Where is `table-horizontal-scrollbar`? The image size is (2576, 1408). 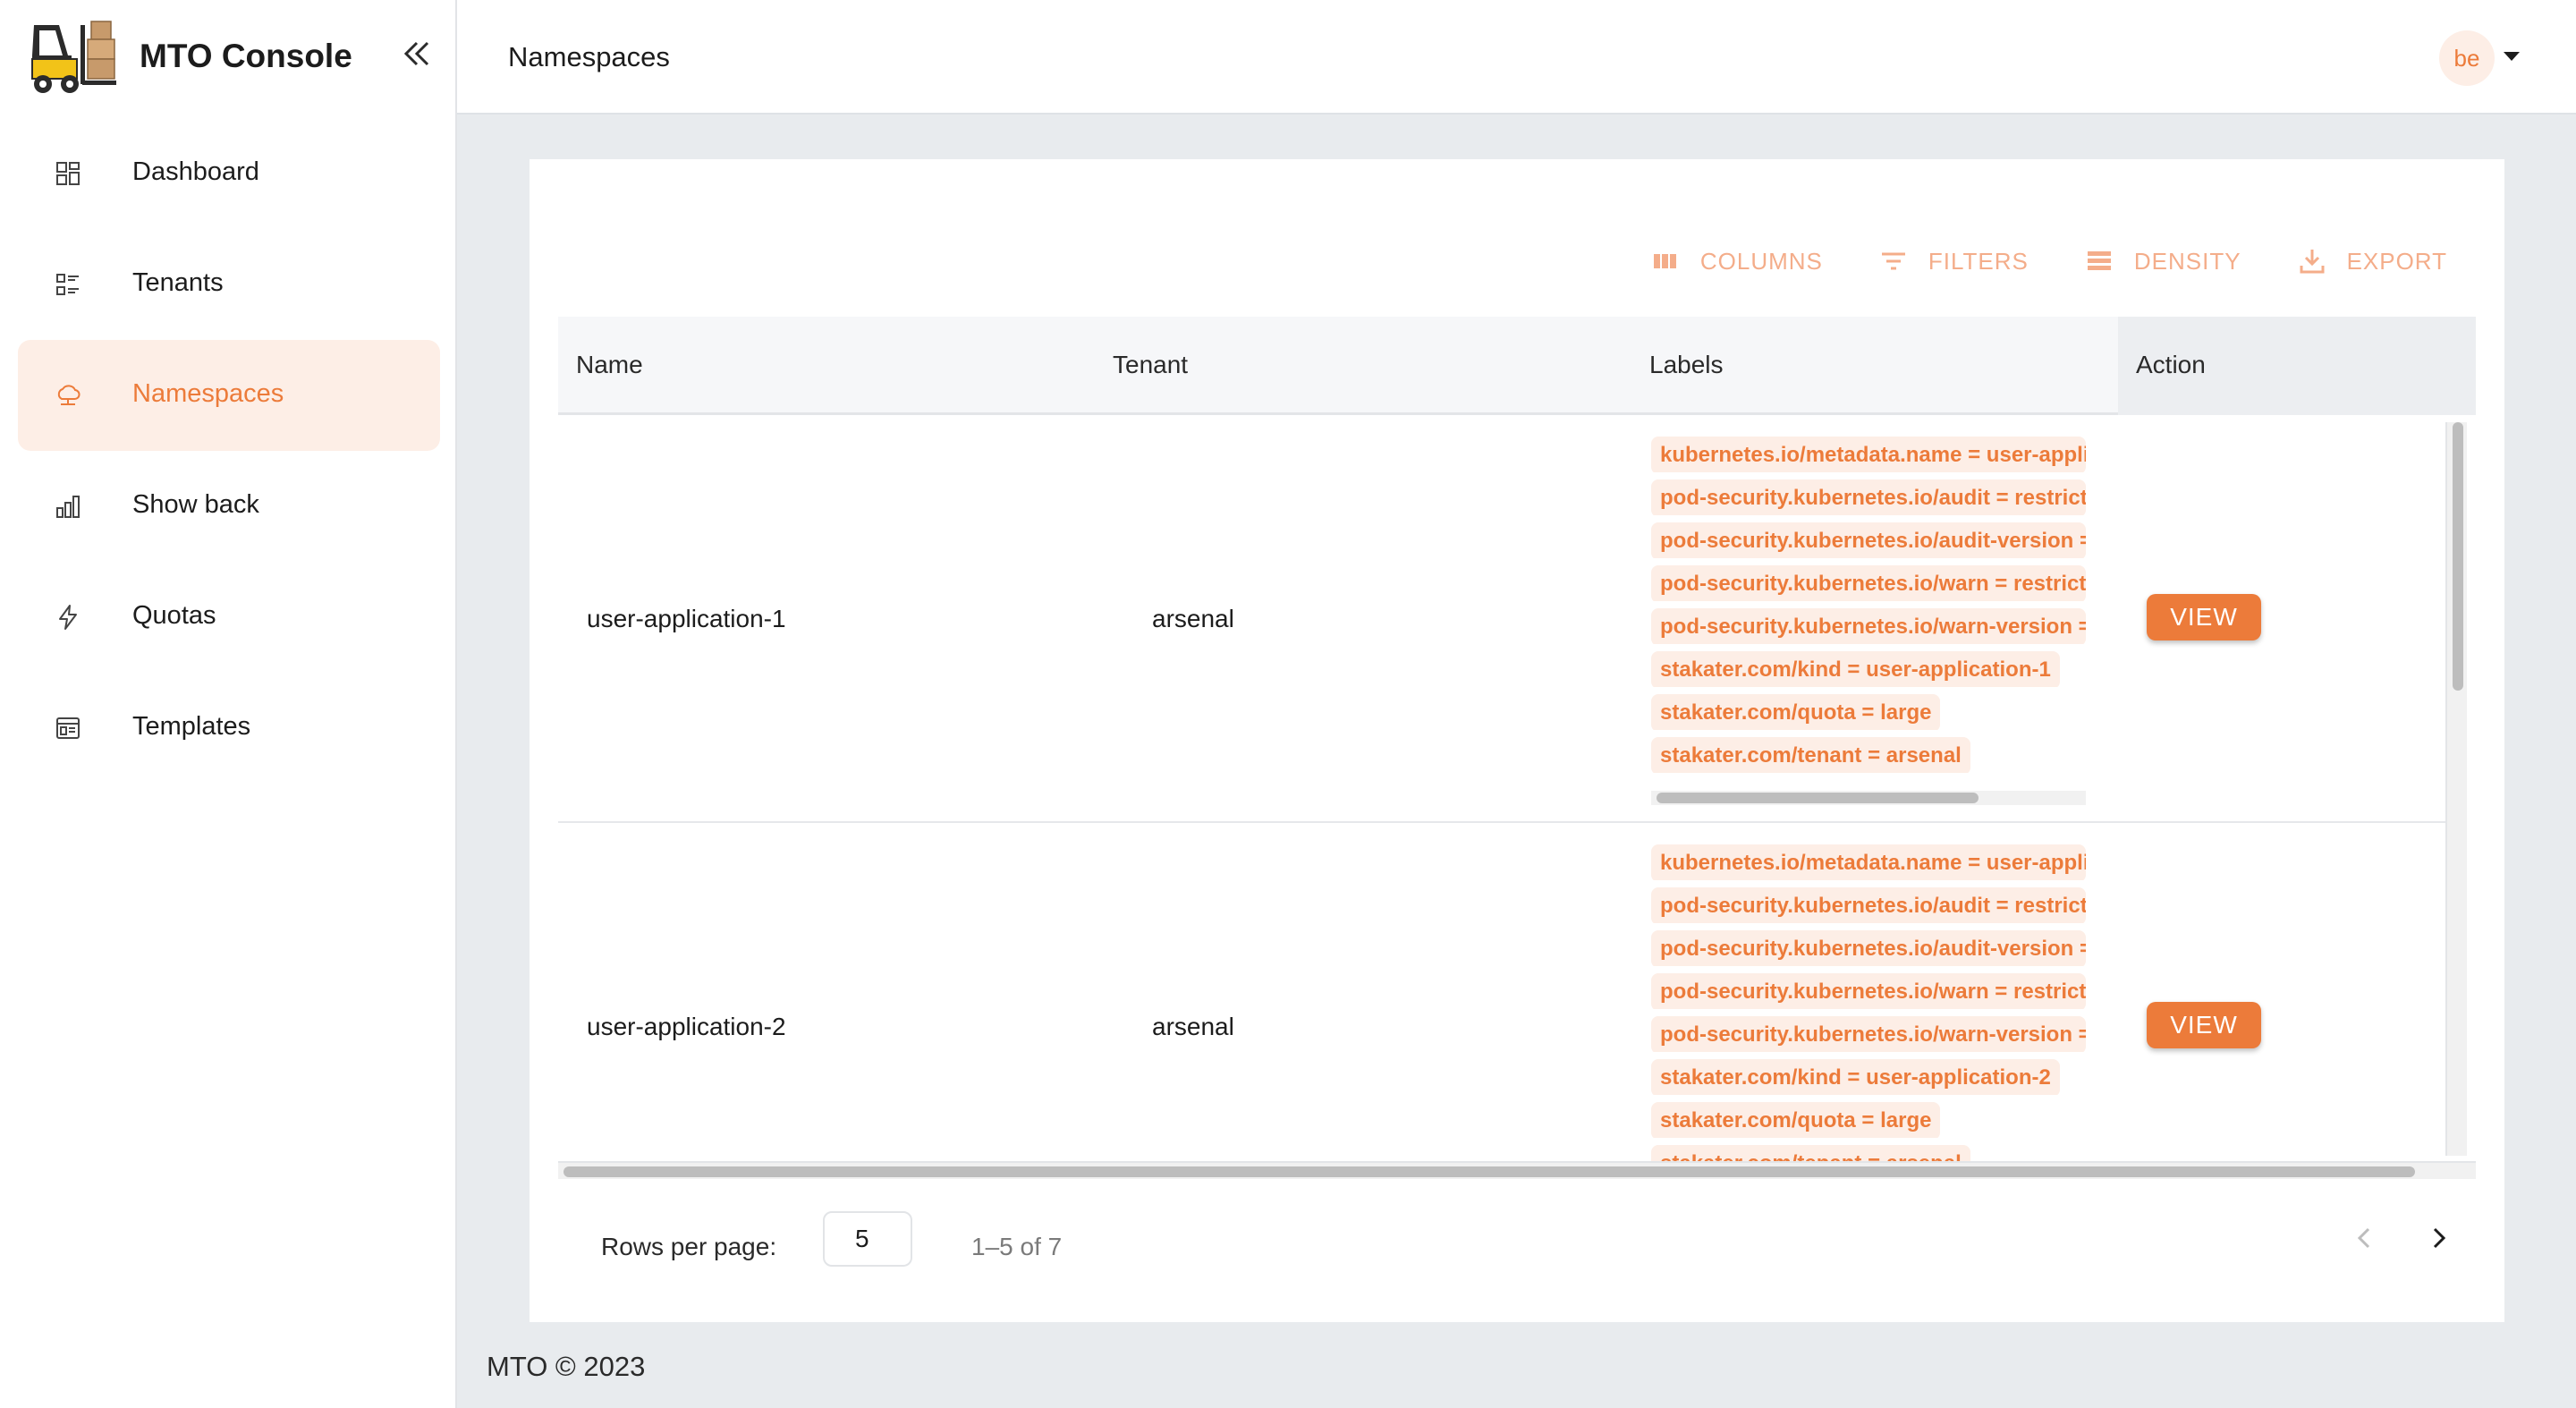
table-horizontal-scrollbar is located at coordinates (1517, 1170).